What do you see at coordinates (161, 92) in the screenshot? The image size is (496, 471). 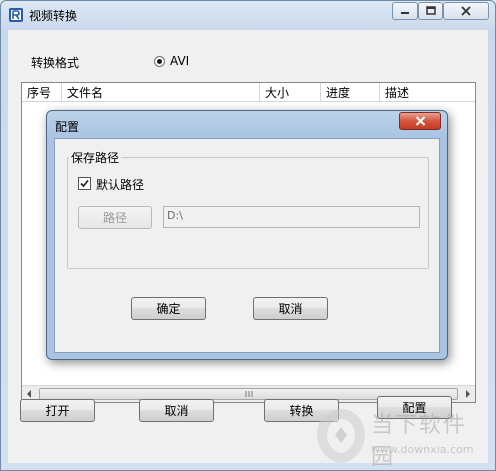 I see `column-header-filename: 文件名` at bounding box center [161, 92].